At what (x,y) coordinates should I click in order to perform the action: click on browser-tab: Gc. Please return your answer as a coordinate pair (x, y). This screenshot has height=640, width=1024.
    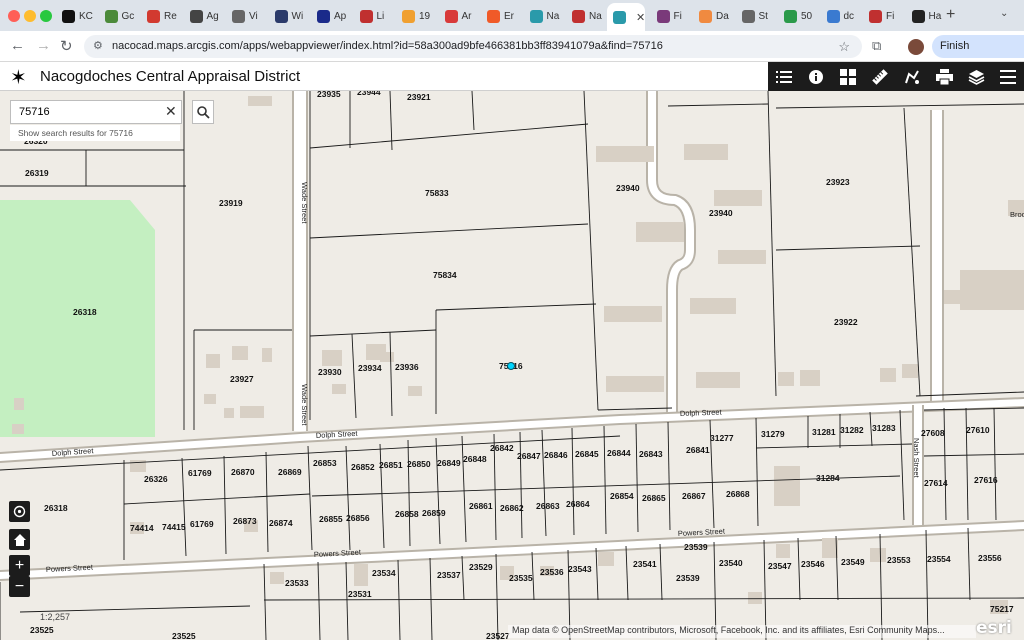
    Looking at the image, I should click on (122, 16).